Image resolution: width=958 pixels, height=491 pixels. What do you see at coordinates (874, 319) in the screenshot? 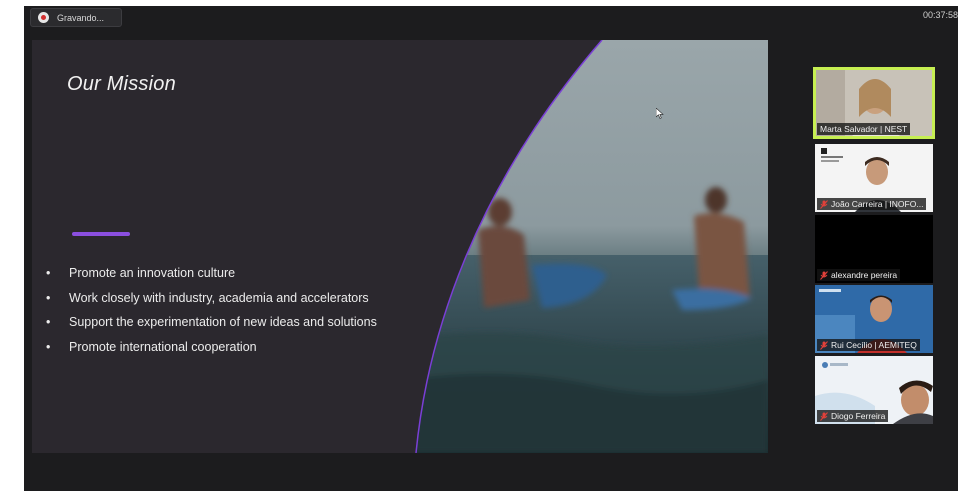
I see `participant-tile: Rui Cecílio | AEMITEQ` at bounding box center [874, 319].